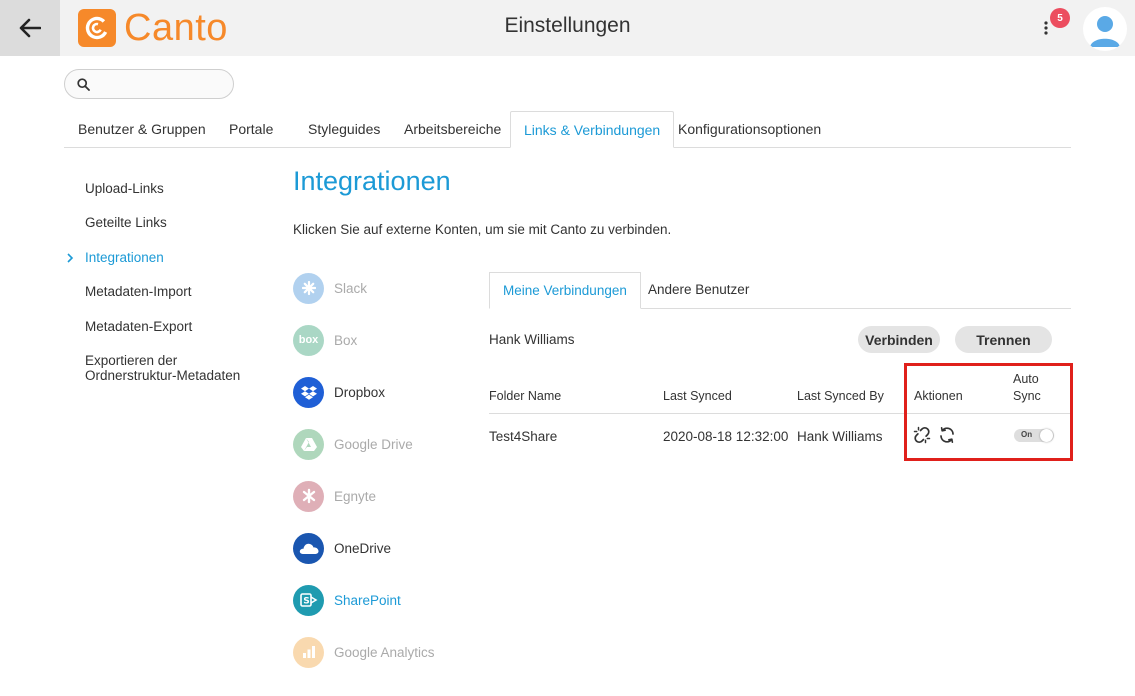  Describe the element at coordinates (452, 129) in the screenshot. I see `tab-workspaces: Arbeitsbereiche` at that location.